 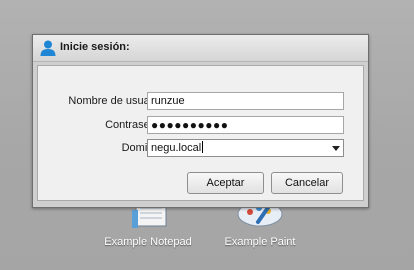 What do you see at coordinates (48, 48) in the screenshot?
I see `user-icon` at bounding box center [48, 48].